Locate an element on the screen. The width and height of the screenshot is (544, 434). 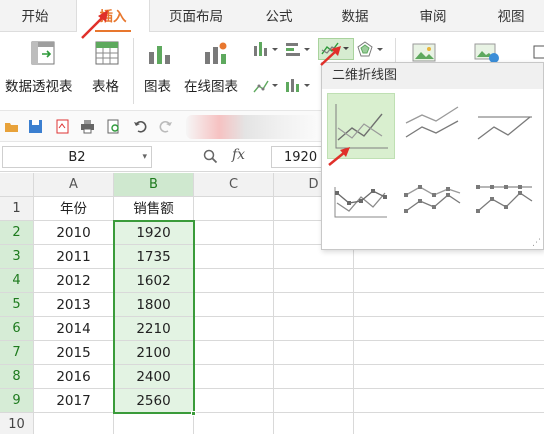
column-header-a: A is located at coordinates (74, 185).